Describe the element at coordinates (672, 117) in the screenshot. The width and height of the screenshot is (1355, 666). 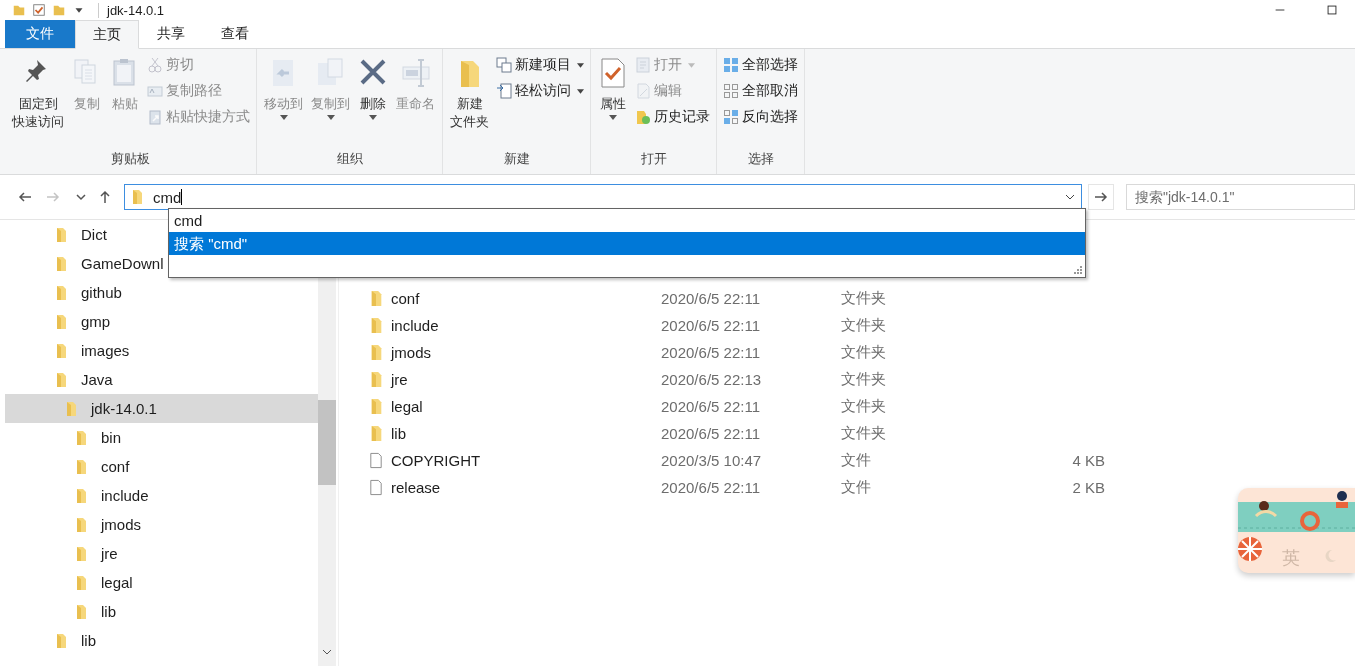
I see `ribbon-button: 历史记录` at that location.